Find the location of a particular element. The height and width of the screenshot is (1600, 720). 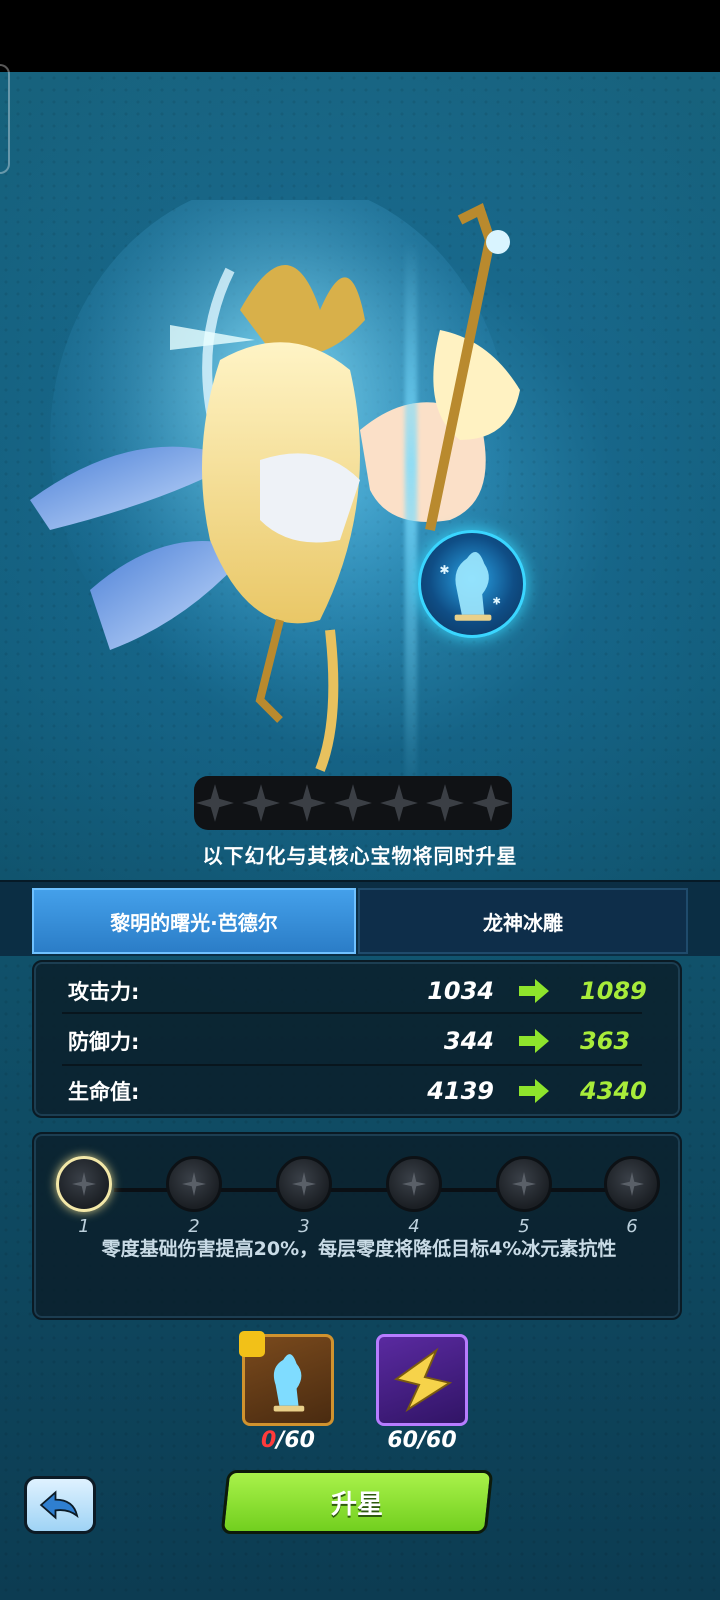

side-tab-edge is located at coordinates (5, 119).